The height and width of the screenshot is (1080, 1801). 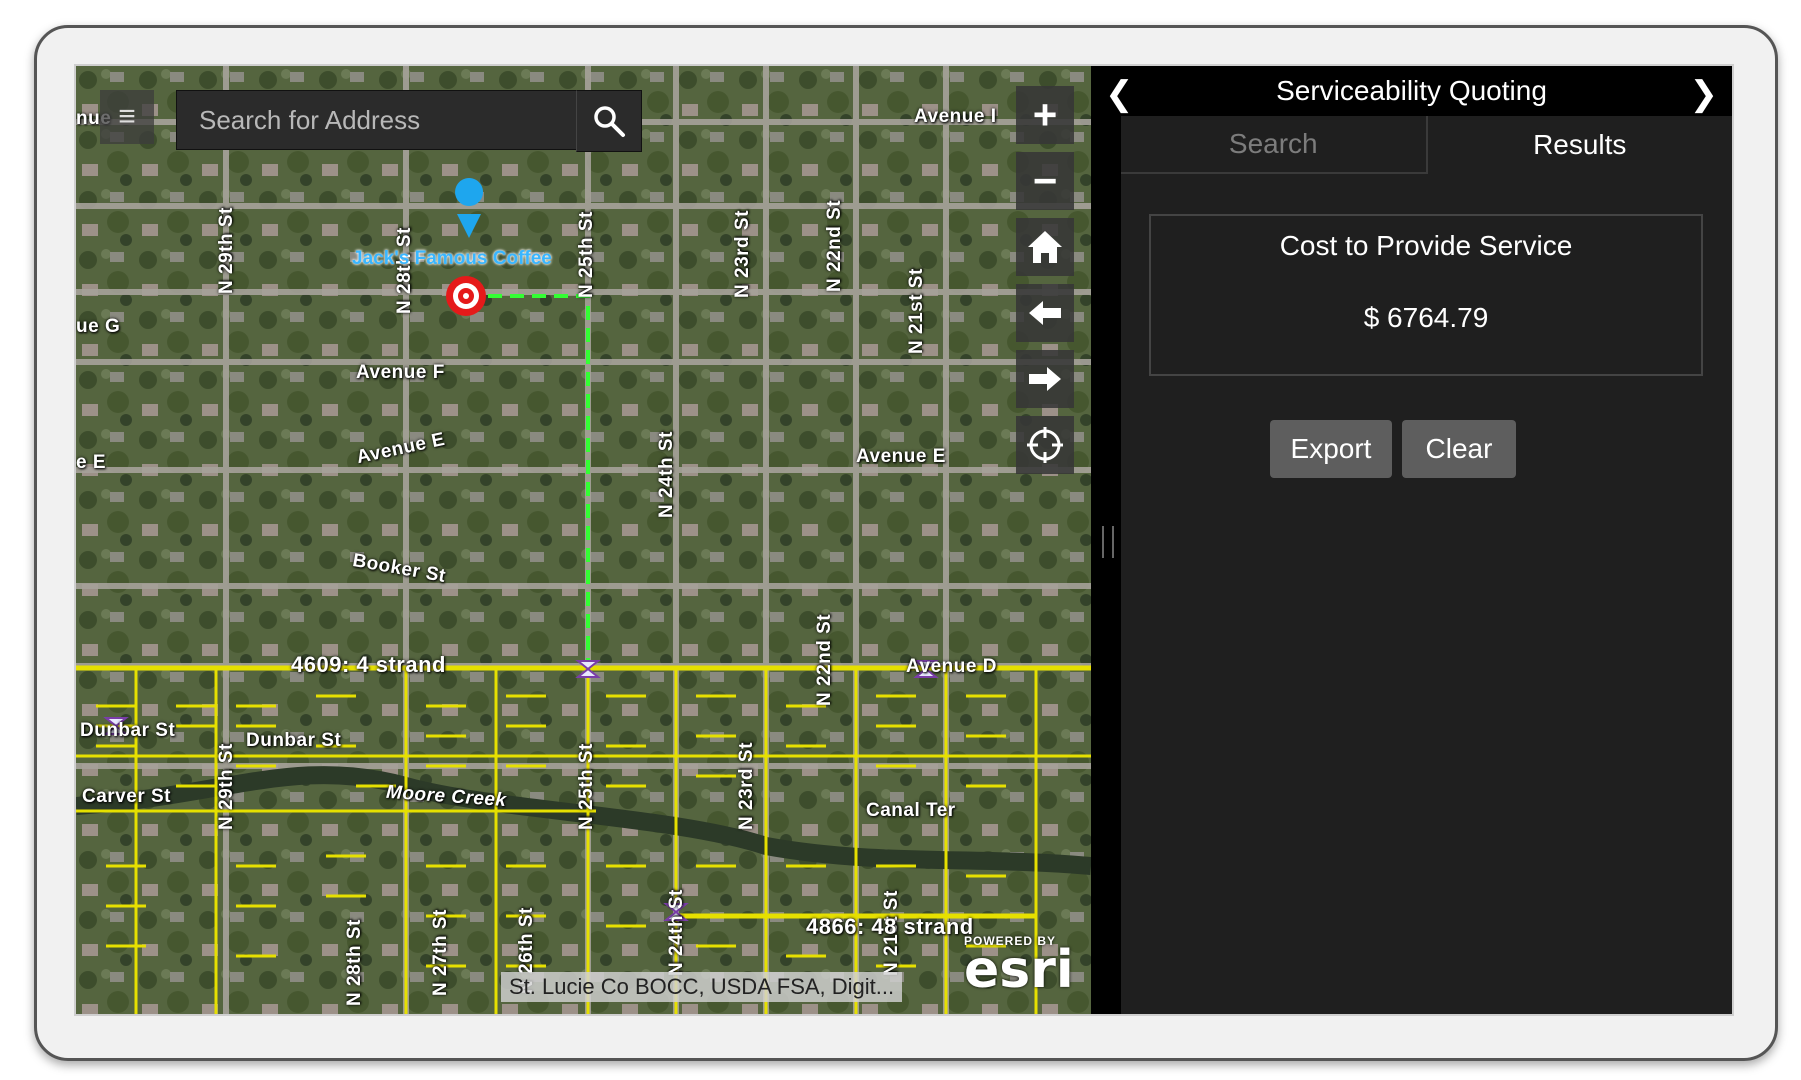 What do you see at coordinates (1704, 94) in the screenshot?
I see `next-panel-button: ❯` at bounding box center [1704, 94].